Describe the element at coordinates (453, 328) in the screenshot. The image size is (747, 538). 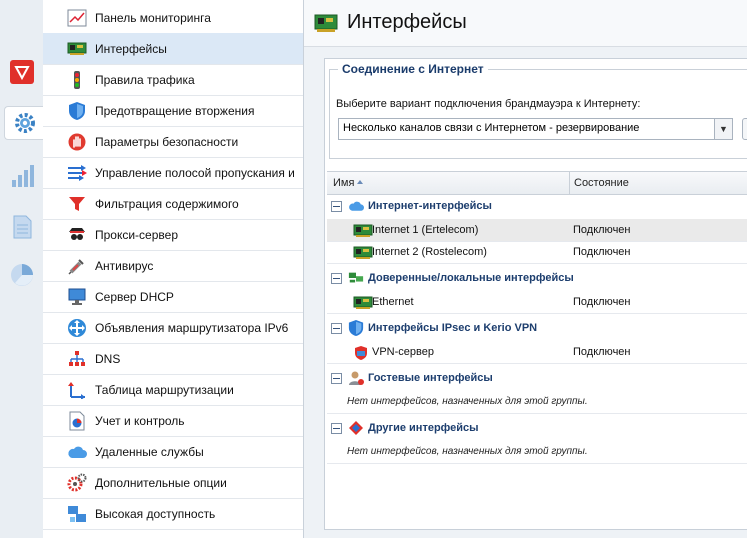
I see `group-title: Интерфейсы IPsec и Kerio VPN` at that location.